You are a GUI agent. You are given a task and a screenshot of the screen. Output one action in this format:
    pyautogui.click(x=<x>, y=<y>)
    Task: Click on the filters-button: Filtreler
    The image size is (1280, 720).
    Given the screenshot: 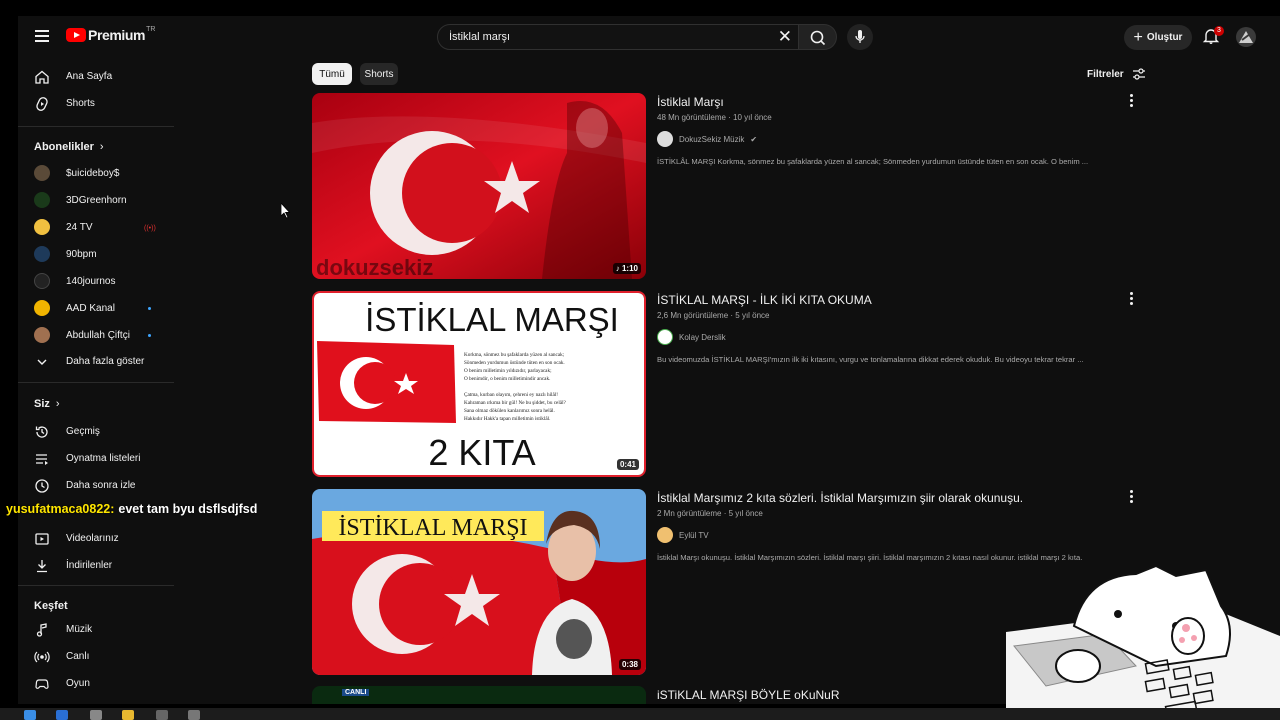 What is the action you would take?
    pyautogui.click(x=1116, y=74)
    